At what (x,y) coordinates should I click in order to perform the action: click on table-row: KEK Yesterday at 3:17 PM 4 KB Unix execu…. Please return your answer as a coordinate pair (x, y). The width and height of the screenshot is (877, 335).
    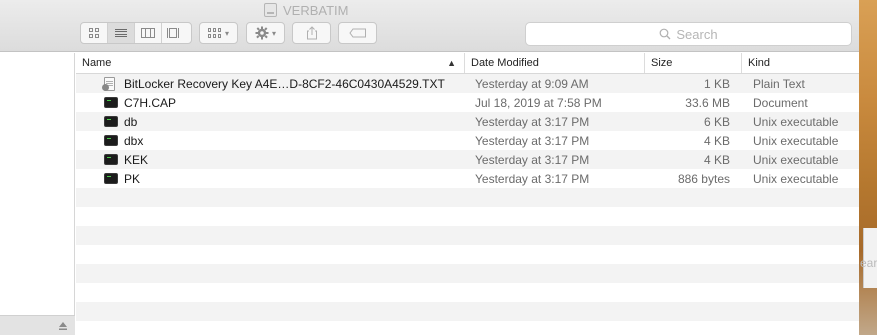
    Looking at the image, I should click on (467, 159).